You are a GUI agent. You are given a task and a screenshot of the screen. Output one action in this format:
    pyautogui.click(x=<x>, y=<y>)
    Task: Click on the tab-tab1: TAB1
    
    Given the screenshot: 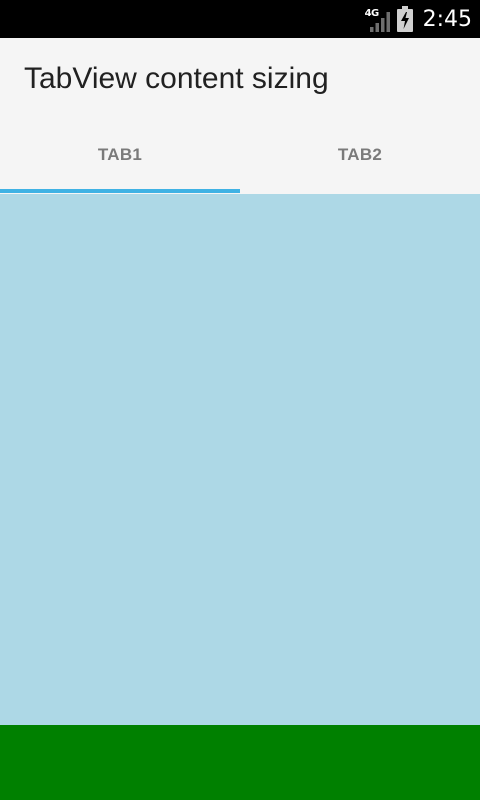 What is the action you would take?
    pyautogui.click(x=120, y=157)
    